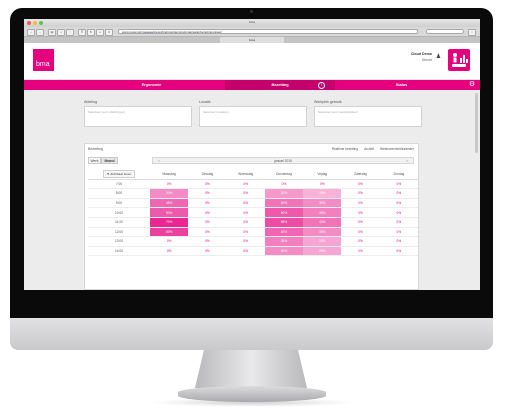  Describe the element at coordinates (368, 116) in the screenshot. I see `werkplek-input: Selecteer (een) werkplek(ken)` at that location.